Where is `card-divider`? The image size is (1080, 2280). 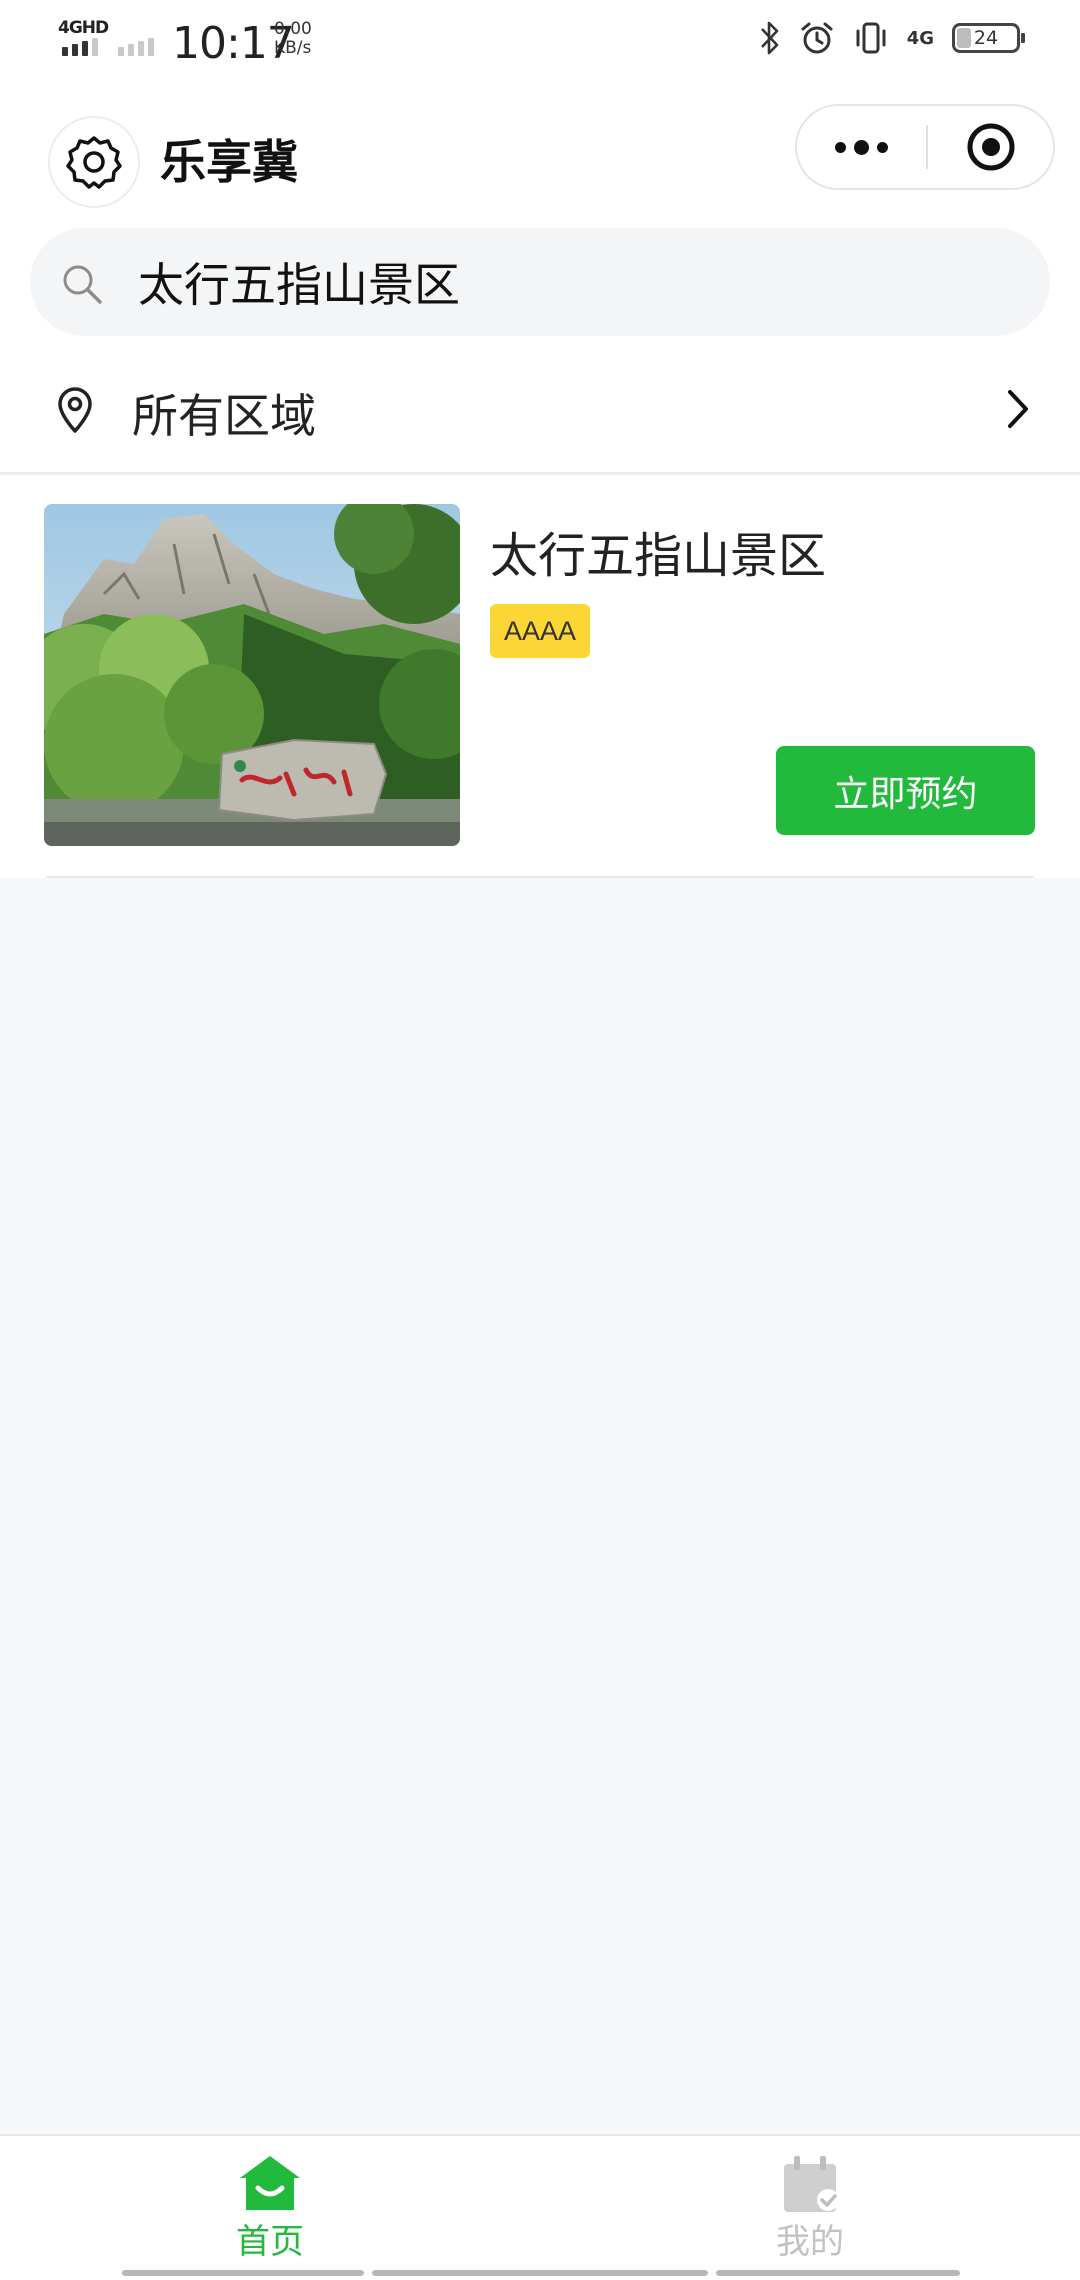 card-divider is located at coordinates (540, 877).